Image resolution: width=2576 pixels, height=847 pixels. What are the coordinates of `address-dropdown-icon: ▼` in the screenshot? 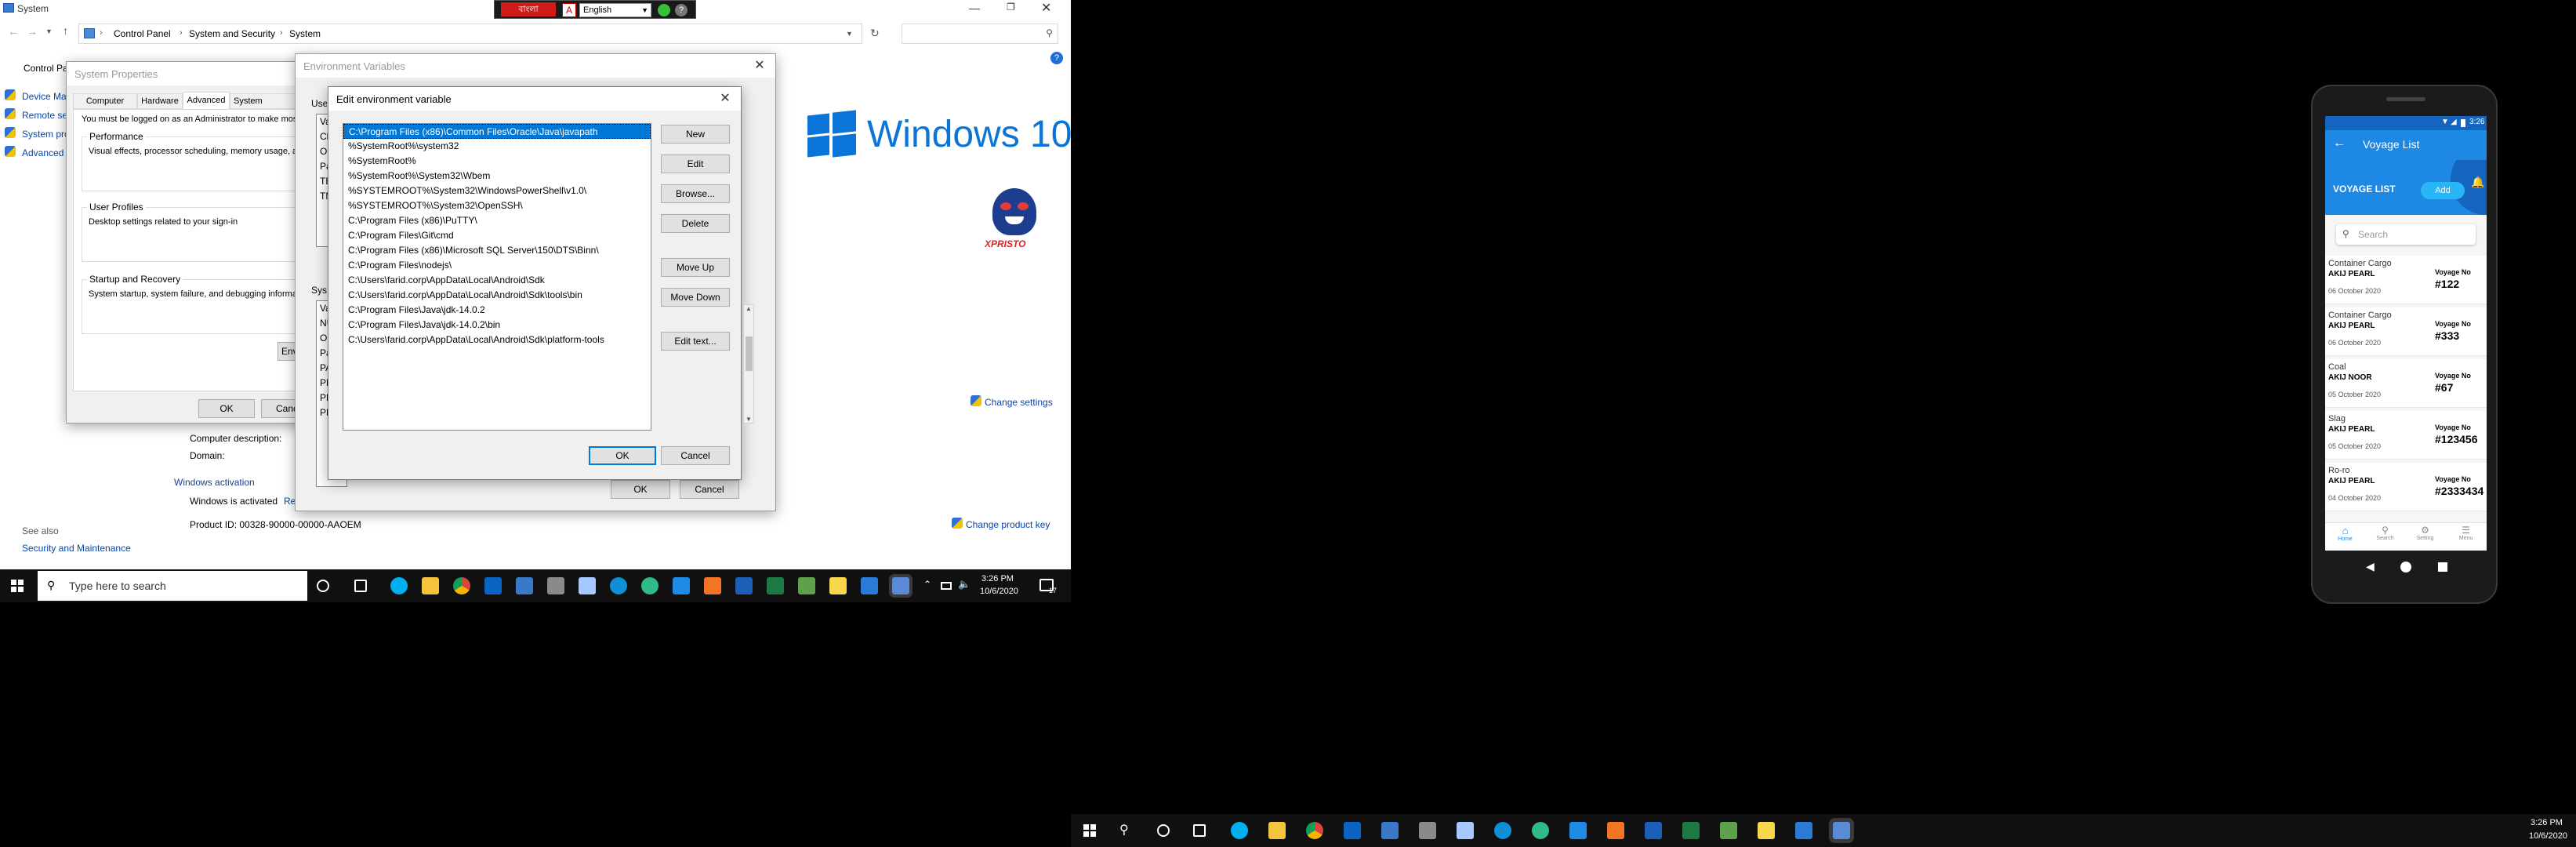 It's located at (850, 34).